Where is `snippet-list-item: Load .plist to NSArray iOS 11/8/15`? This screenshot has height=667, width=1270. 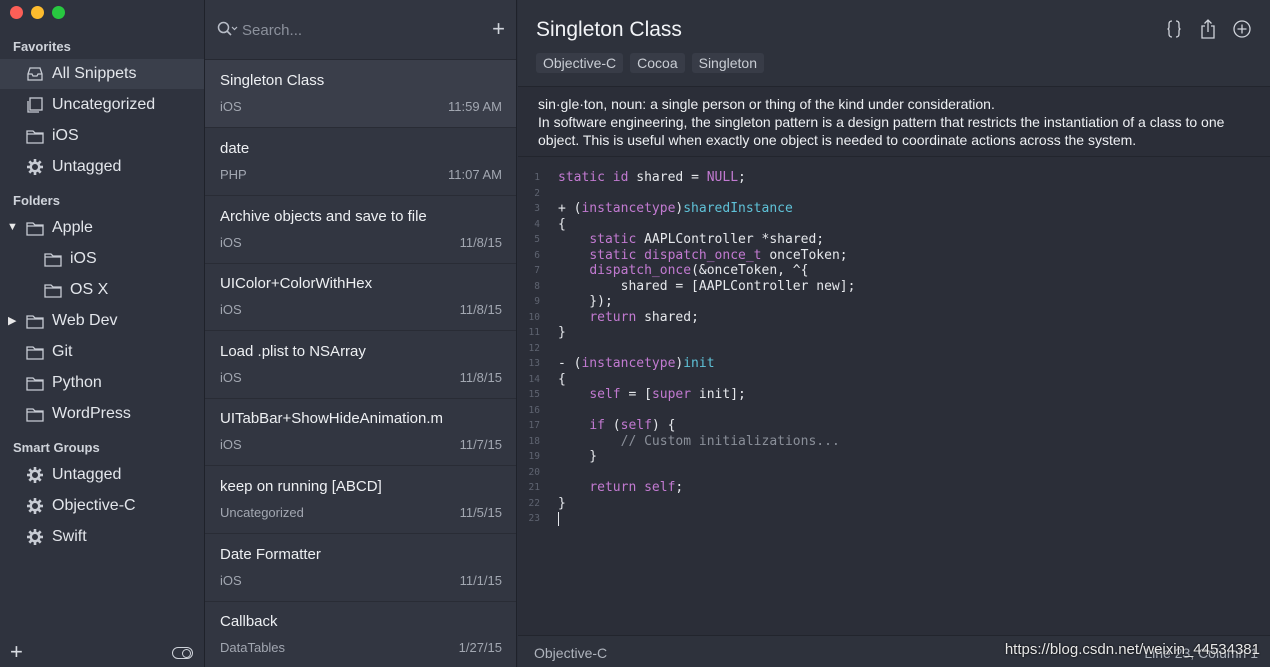
snippet-list-item: Load .plist to NSArray iOS 11/8/15 is located at coordinates (360, 365).